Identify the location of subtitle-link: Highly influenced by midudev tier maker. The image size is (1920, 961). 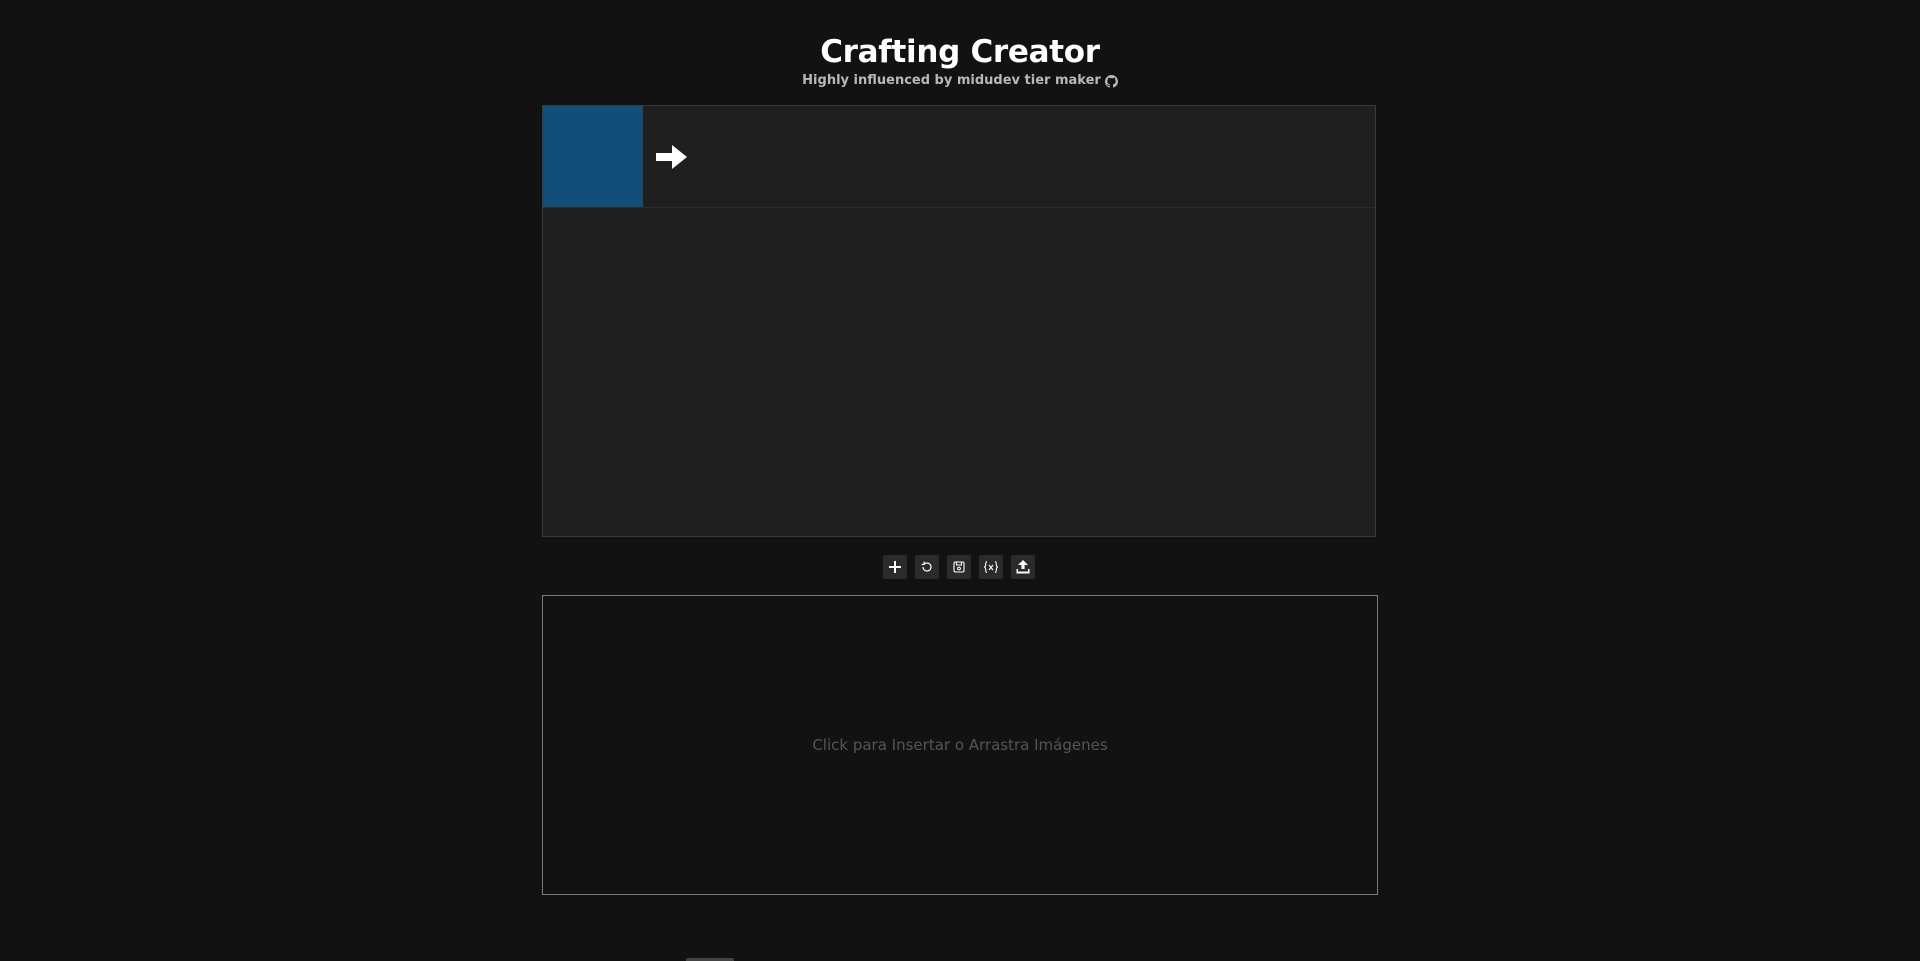
(951, 81).